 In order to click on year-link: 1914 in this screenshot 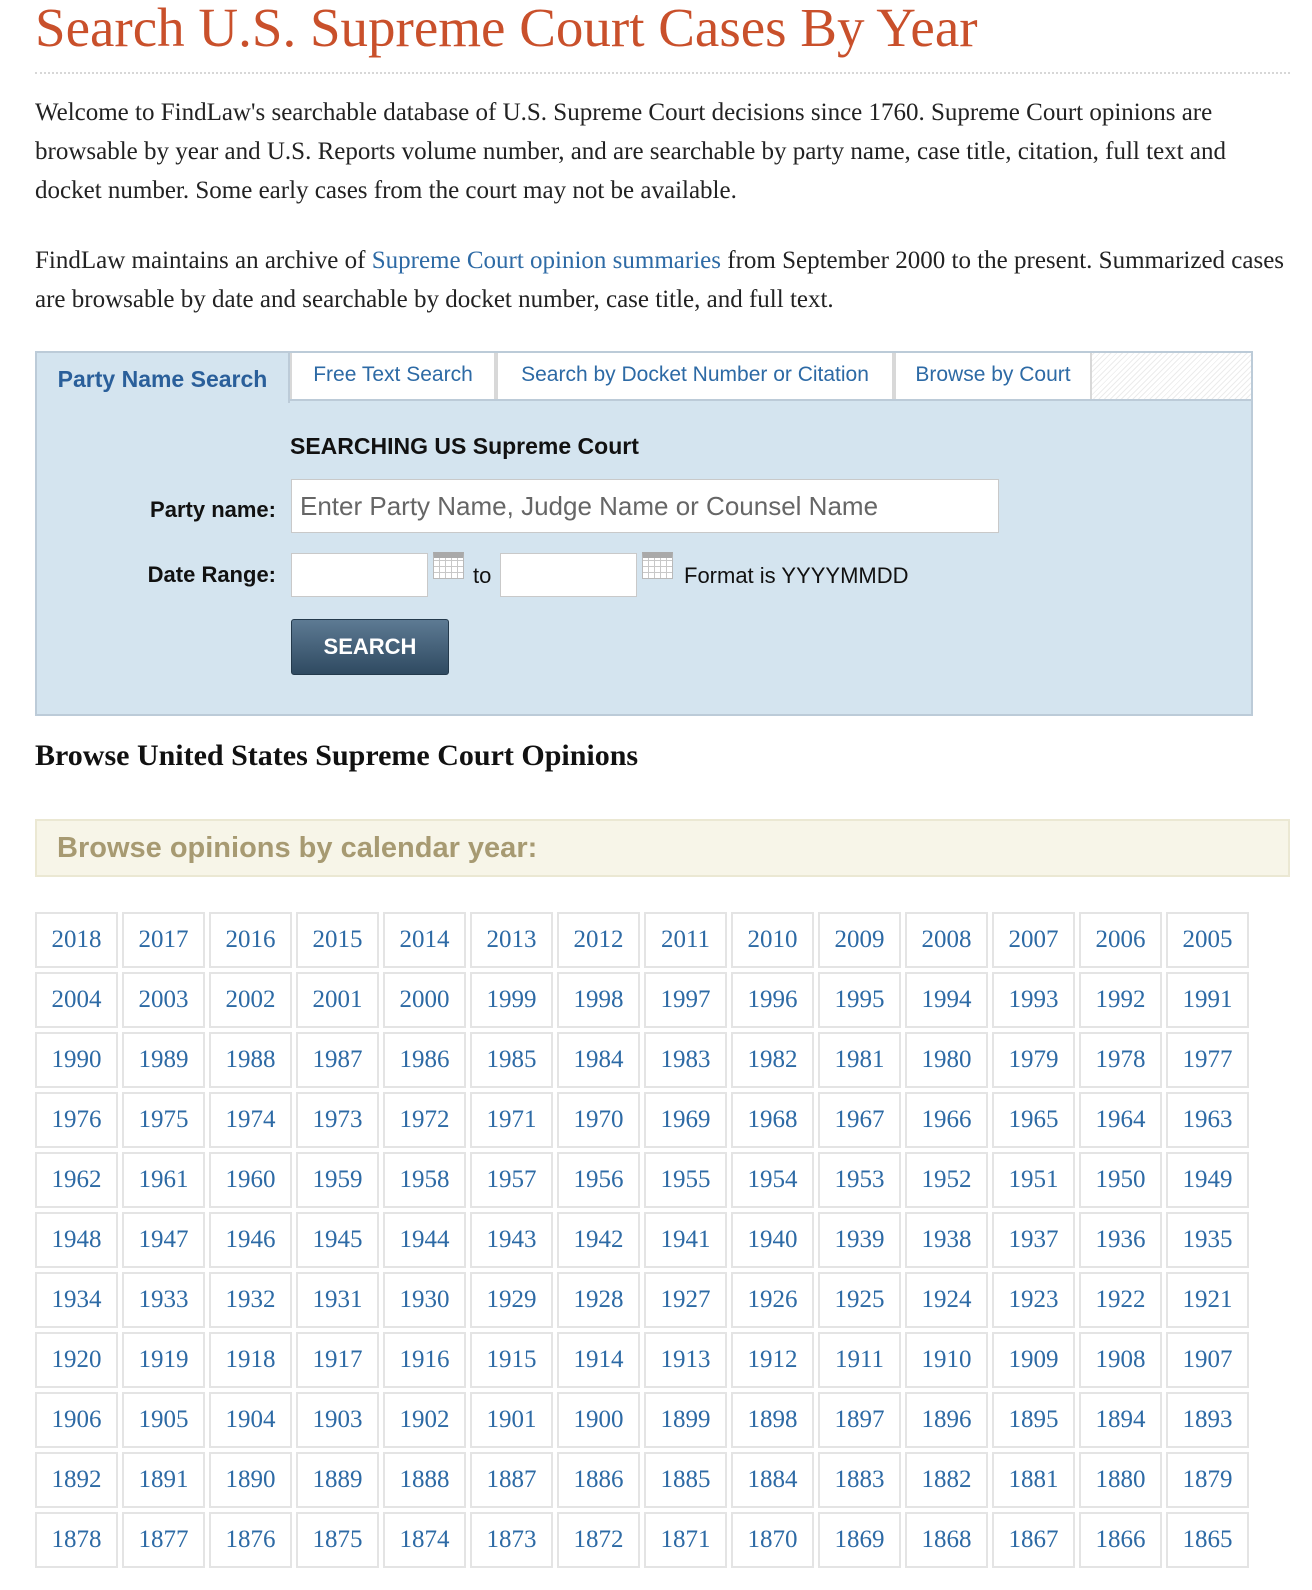, I will do `click(598, 1360)`.